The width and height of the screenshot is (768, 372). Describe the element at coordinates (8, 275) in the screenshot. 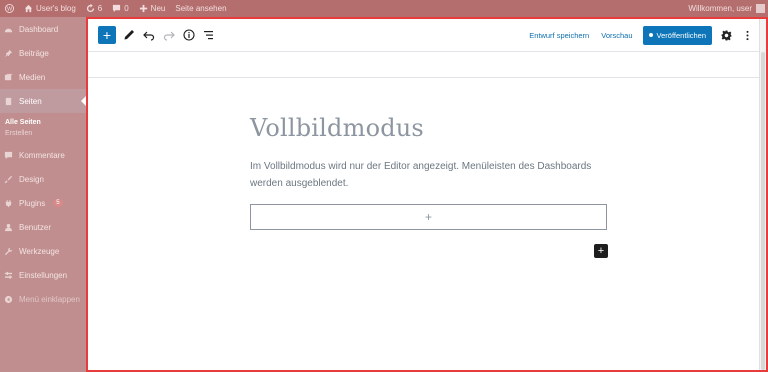

I see `settings-icon` at that location.